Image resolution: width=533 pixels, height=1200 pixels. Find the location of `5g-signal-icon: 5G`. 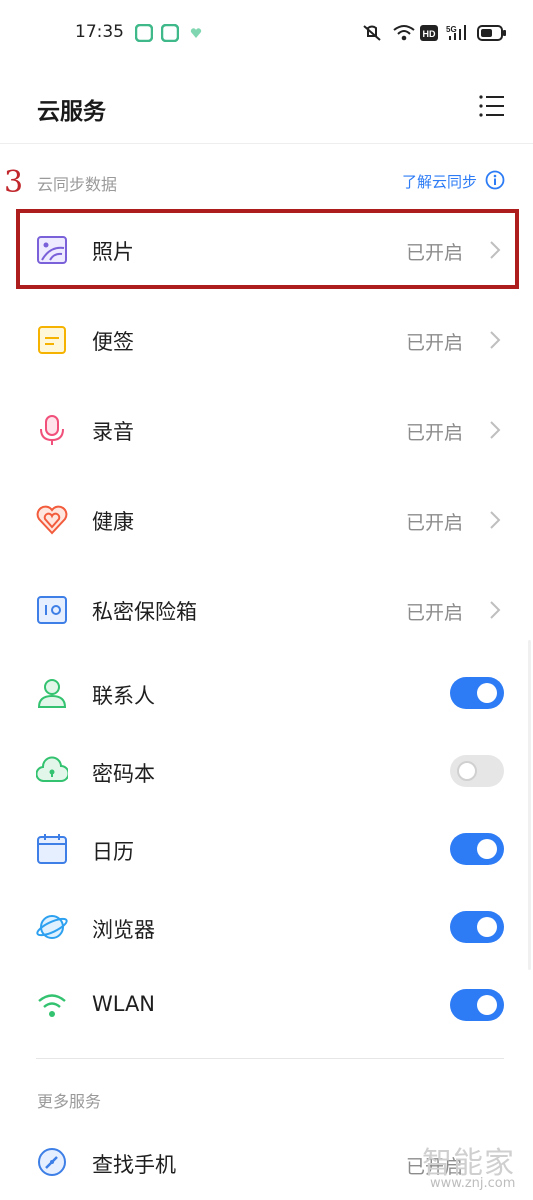

5g-signal-icon: 5G is located at coordinates (456, 32).